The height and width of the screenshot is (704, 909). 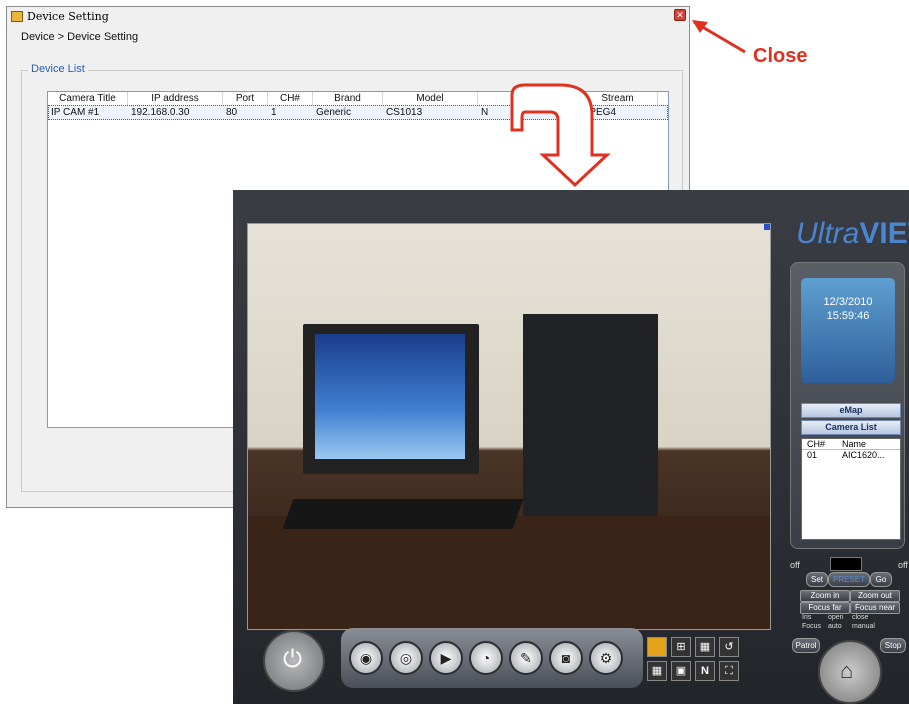 I want to click on layout-n-icon: N, so click(x=705, y=671).